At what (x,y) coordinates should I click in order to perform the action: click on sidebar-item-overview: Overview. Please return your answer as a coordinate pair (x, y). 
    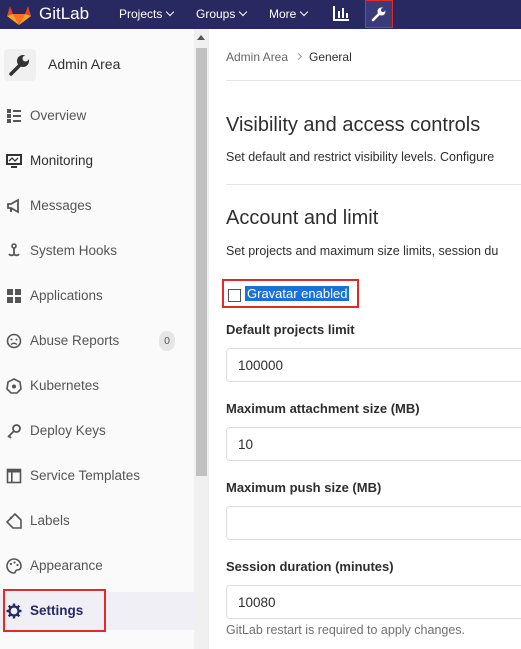
    Looking at the image, I should click on (97, 116).